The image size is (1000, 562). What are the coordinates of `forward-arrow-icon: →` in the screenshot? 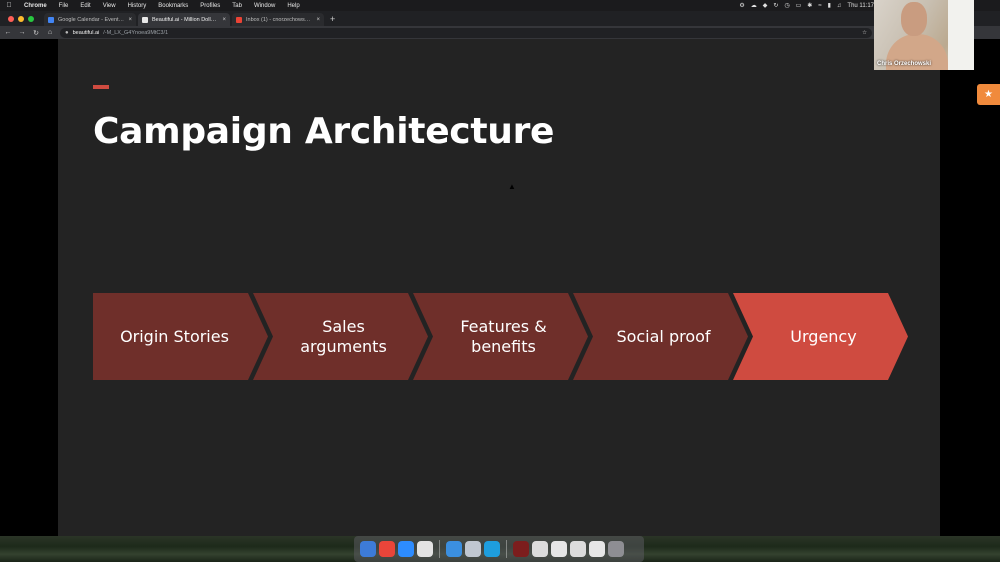 It's located at (22, 32).